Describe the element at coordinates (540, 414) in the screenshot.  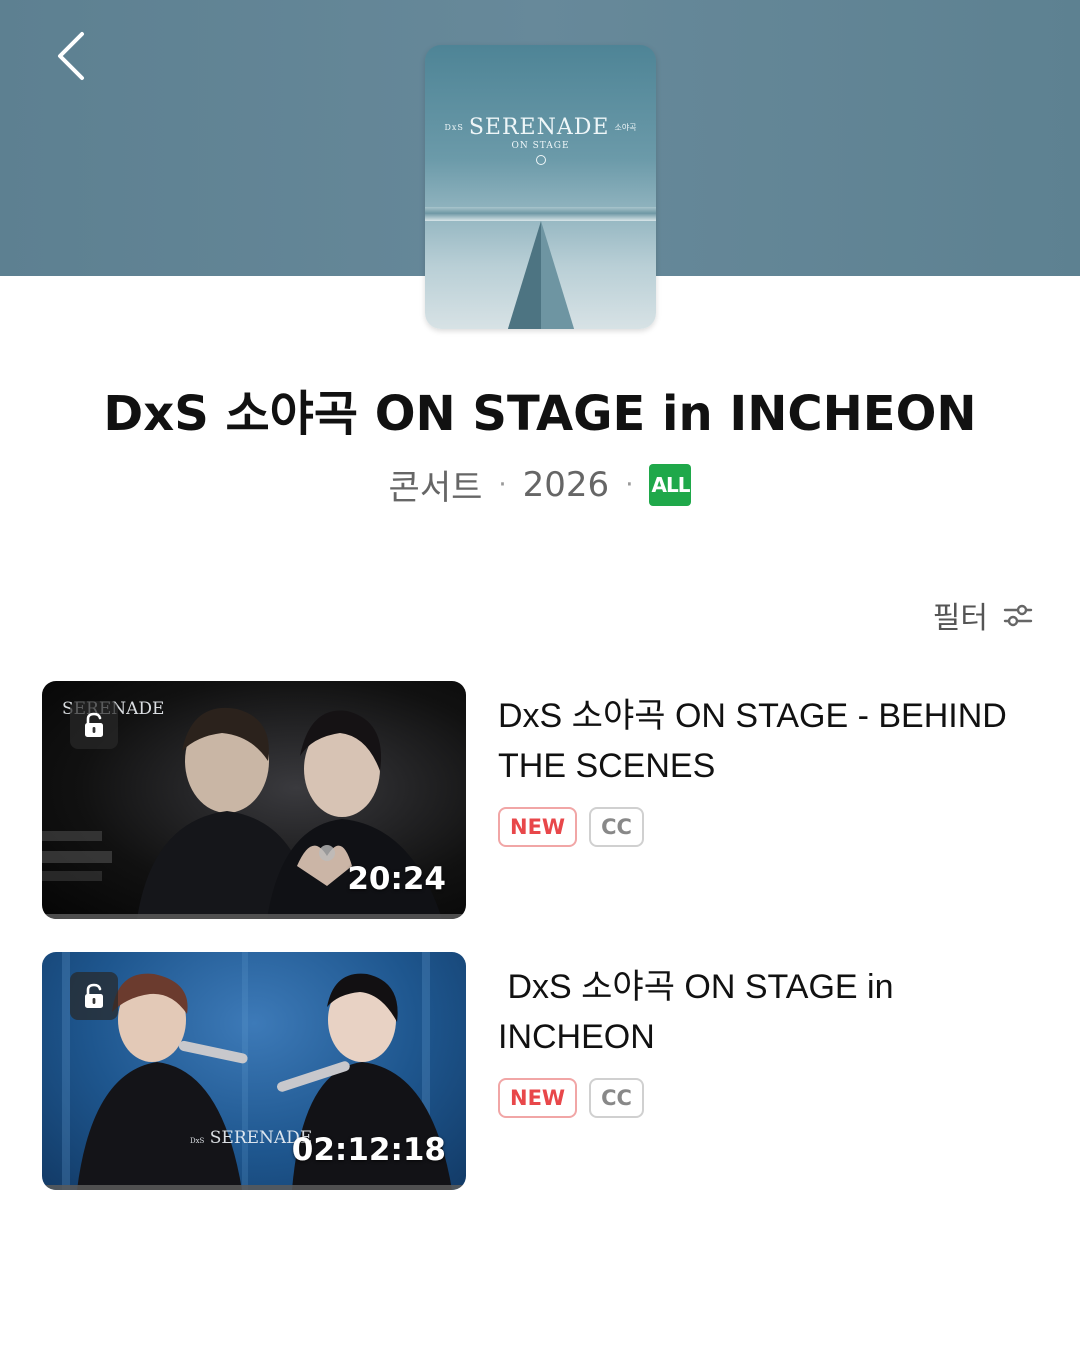
I see `page-title: DxS 소야곡 ON STAGE in INCHEON` at that location.